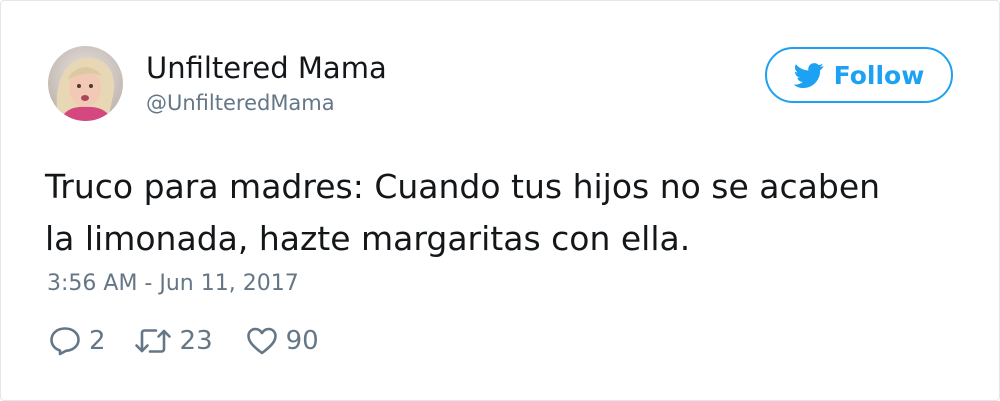  What do you see at coordinates (808, 75) in the screenshot?
I see `twitter-bird-icon` at bounding box center [808, 75].